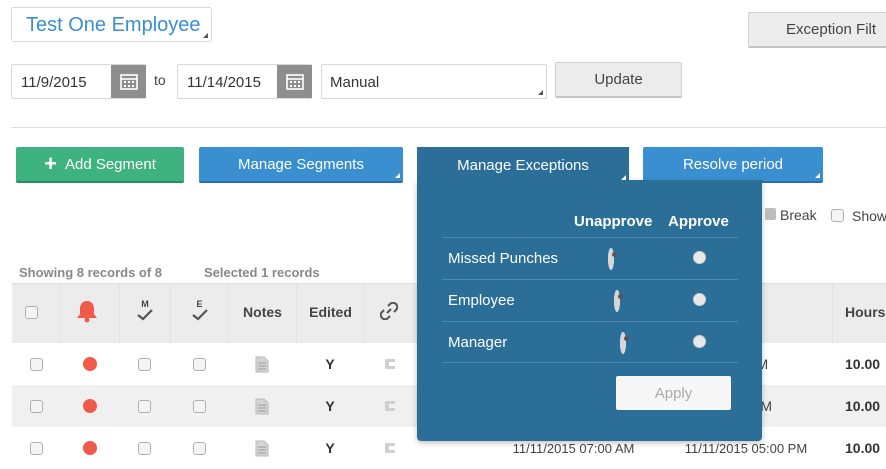 The height and width of the screenshot is (469, 886). Describe the element at coordinates (100, 165) in the screenshot. I see `add-segment-button: + Add Segment` at that location.